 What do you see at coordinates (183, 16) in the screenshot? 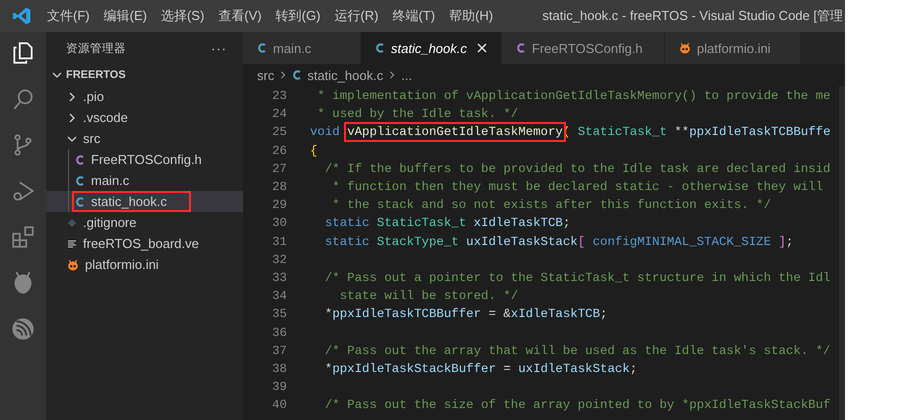
I see `menu-item: 选择(S)` at bounding box center [183, 16].